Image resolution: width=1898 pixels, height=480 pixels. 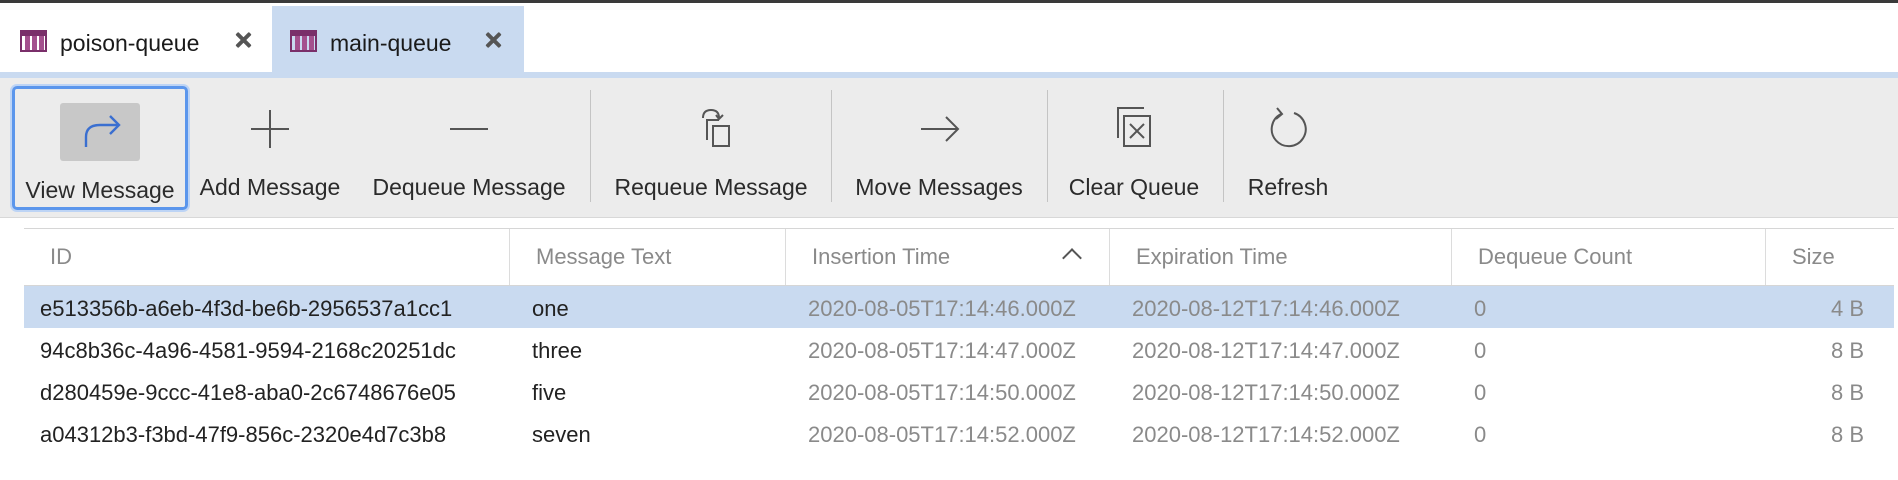 I want to click on minus-icon, so click(x=469, y=129).